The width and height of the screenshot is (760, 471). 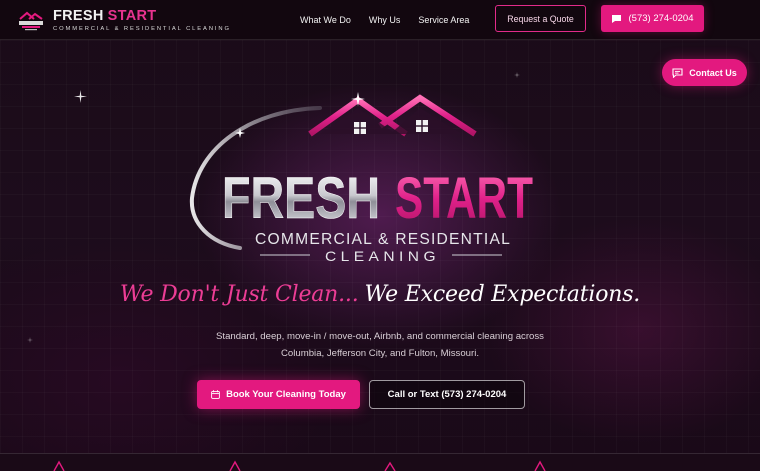 I want to click on header-phone-button: (573) 274-0204, so click(x=652, y=18).